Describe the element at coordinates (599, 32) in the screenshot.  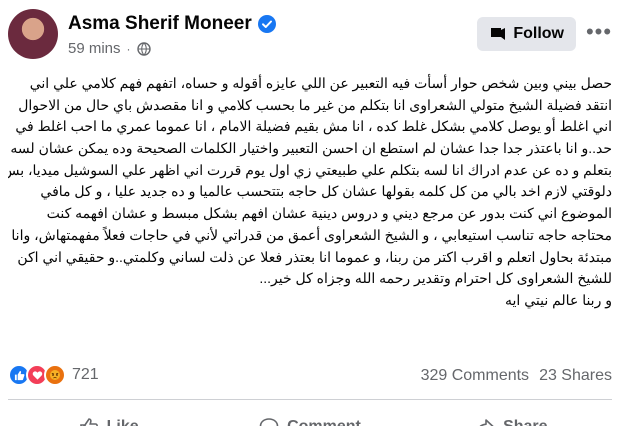
I see `more-options-icon: •••` at that location.